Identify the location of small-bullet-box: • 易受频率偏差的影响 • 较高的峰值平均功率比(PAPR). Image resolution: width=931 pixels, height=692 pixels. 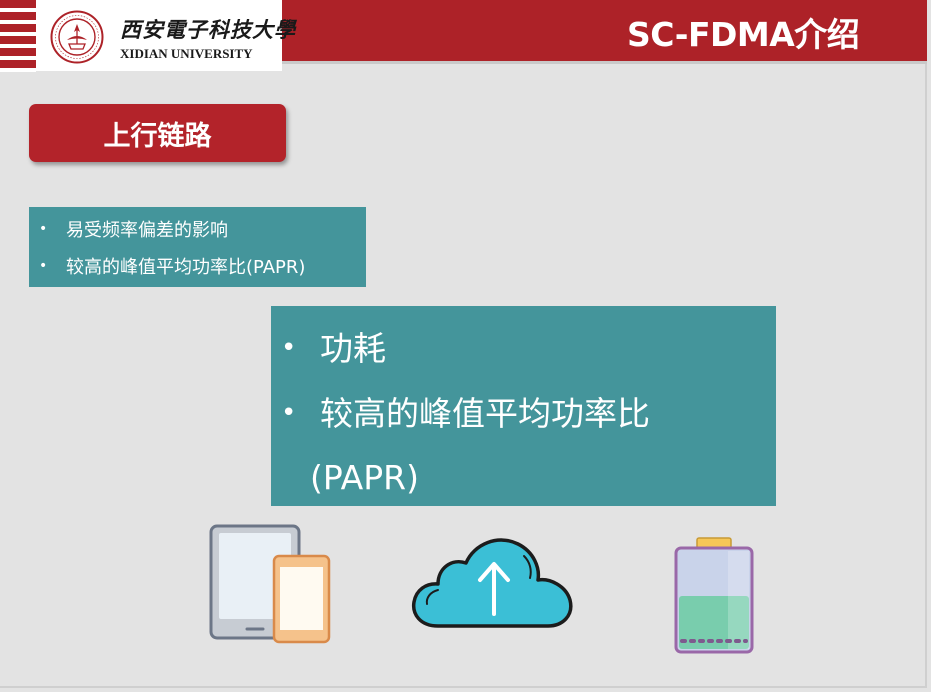
(197, 247).